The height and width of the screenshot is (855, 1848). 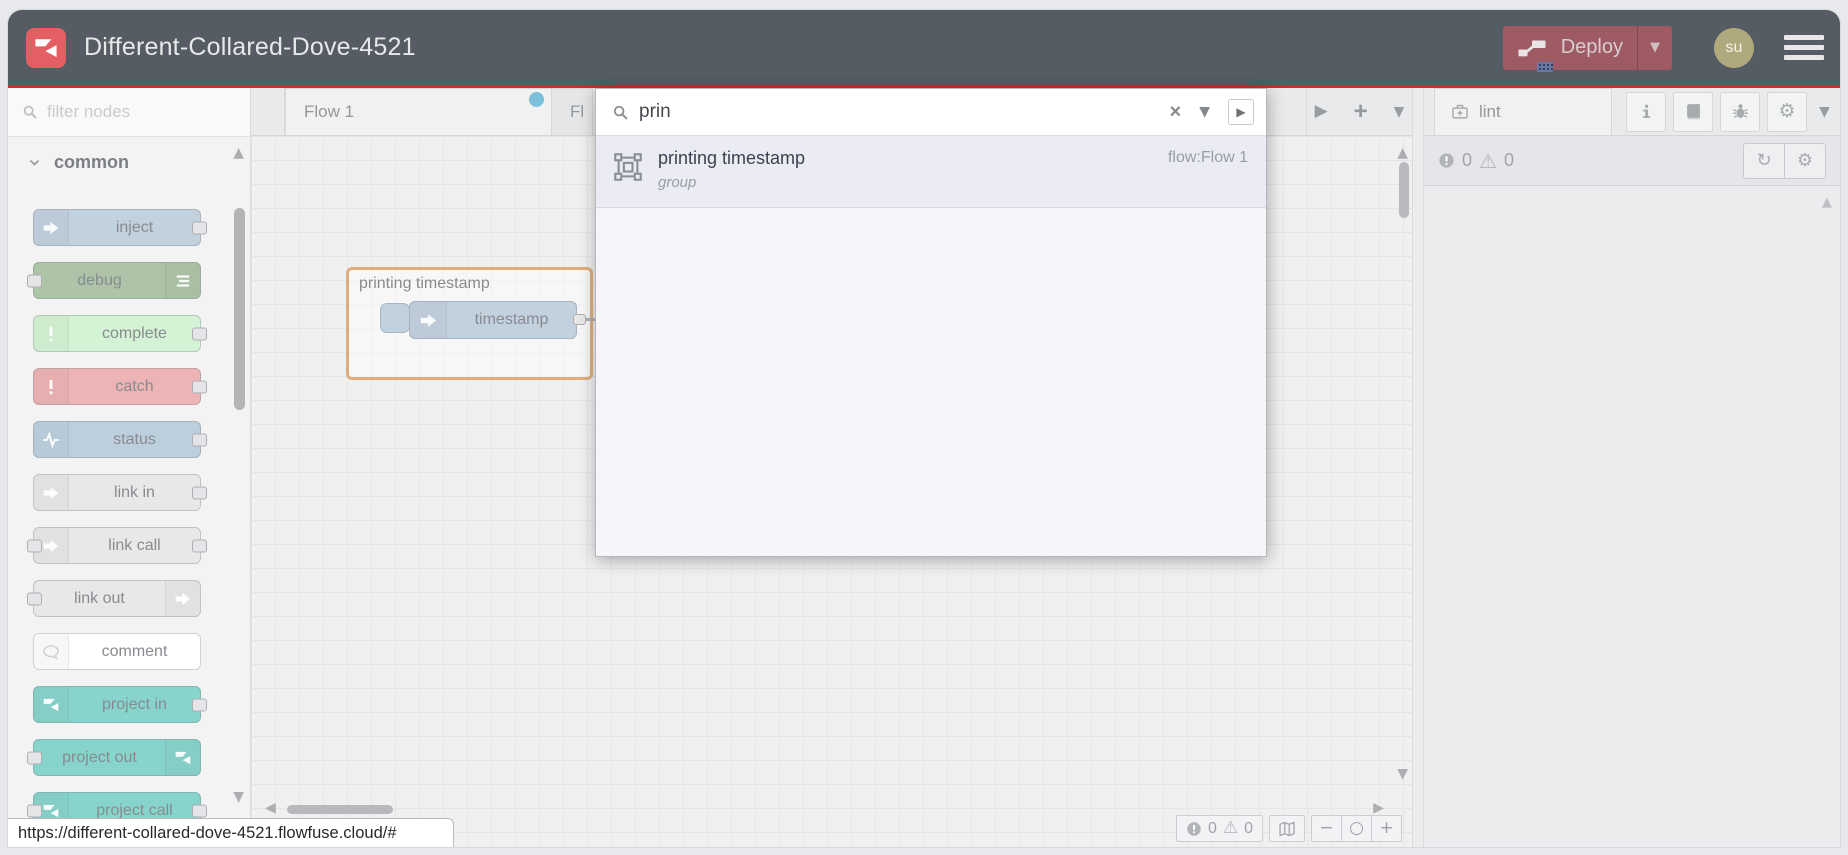 What do you see at coordinates (1460, 112) in the screenshot?
I see `lint-medkit-icon` at bounding box center [1460, 112].